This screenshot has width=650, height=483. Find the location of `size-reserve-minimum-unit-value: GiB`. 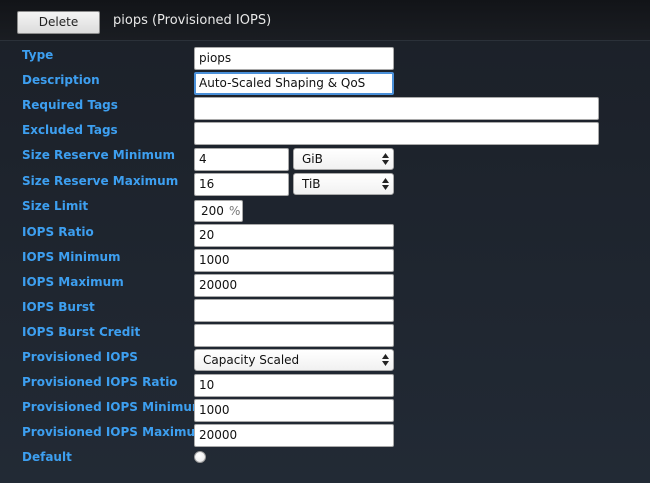

size-reserve-minimum-unit-value: GiB is located at coordinates (312, 159).